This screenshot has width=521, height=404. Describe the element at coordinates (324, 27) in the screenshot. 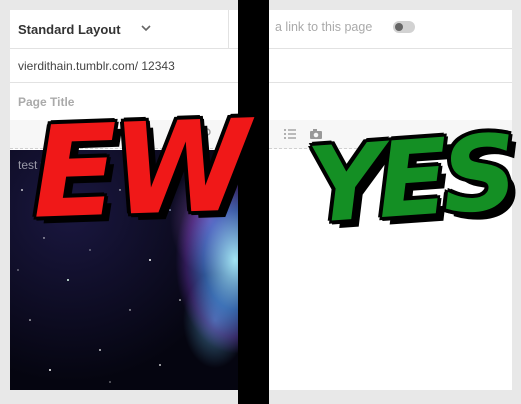

I see `share-link-label: a link to this page` at that location.